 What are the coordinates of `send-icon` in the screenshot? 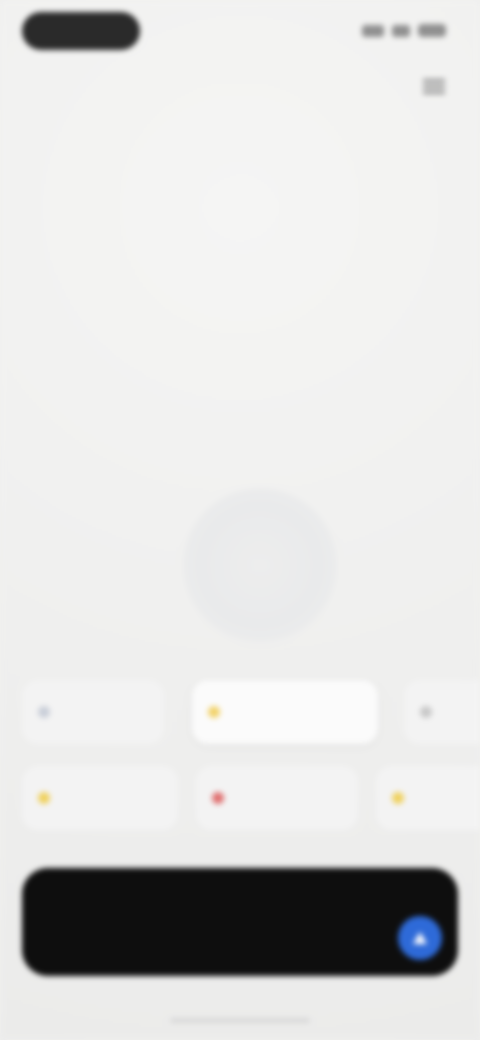 It's located at (420, 938).